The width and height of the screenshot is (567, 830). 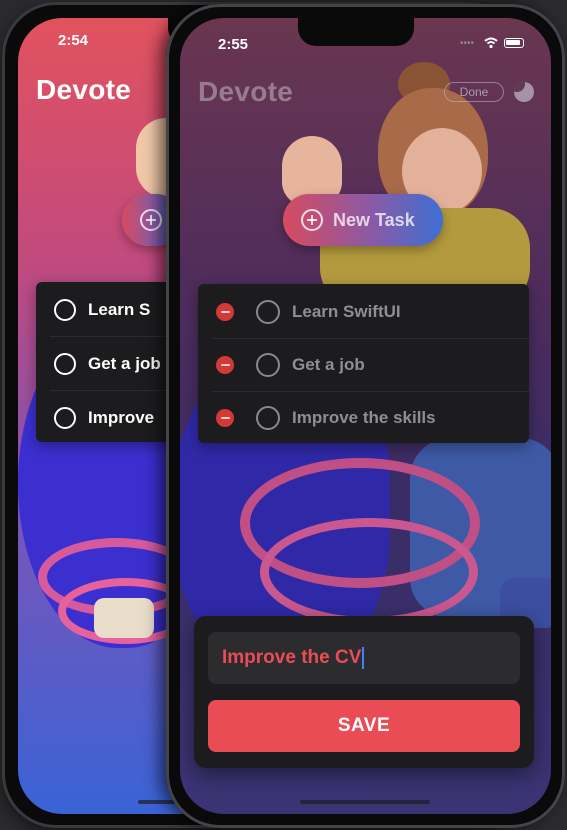 I want to click on back-task-list: Learn S Get a job Improve, so click(x=106, y=362).